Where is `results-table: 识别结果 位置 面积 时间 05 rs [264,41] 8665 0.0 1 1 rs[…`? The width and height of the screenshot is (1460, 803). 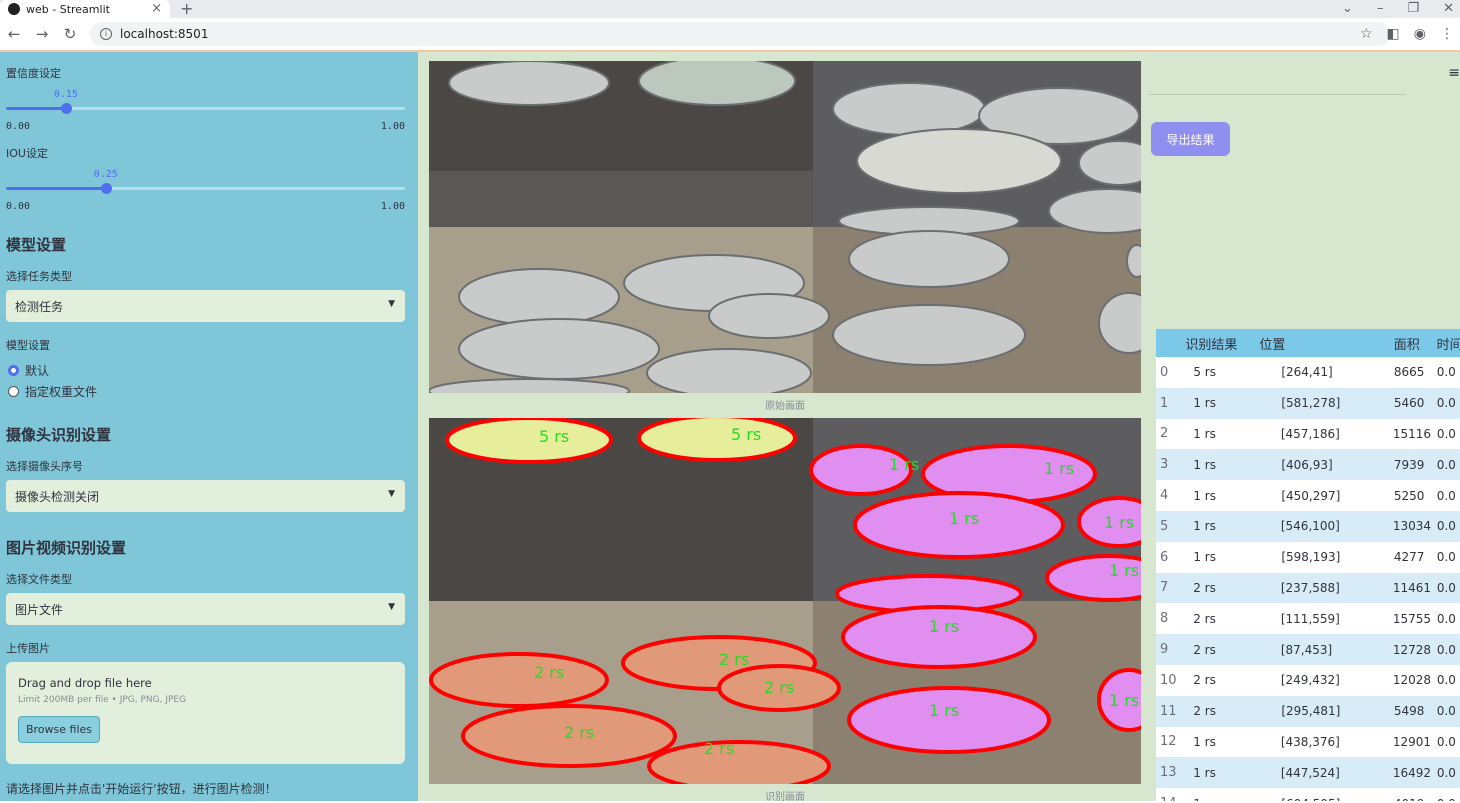
results-table: 识别结果 位置 面积 时间 05 rs [264,41] 8665 0.0 1 1 rs[… is located at coordinates (1308, 565).